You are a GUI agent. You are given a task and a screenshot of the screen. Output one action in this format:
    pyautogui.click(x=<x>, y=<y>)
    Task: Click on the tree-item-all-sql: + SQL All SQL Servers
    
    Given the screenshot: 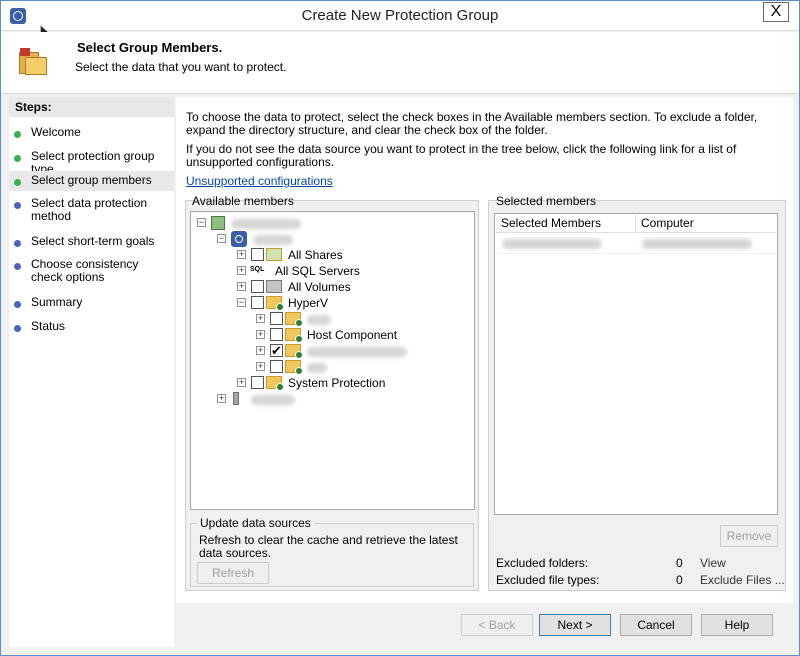 What is the action you would take?
    pyautogui.click(x=337, y=271)
    